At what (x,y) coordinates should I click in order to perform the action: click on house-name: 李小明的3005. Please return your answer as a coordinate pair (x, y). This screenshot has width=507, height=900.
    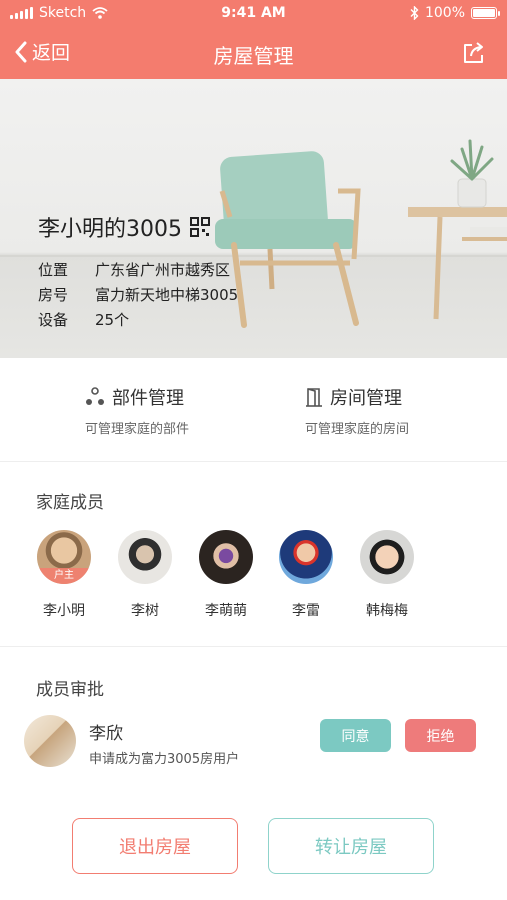
    Looking at the image, I should click on (124, 227).